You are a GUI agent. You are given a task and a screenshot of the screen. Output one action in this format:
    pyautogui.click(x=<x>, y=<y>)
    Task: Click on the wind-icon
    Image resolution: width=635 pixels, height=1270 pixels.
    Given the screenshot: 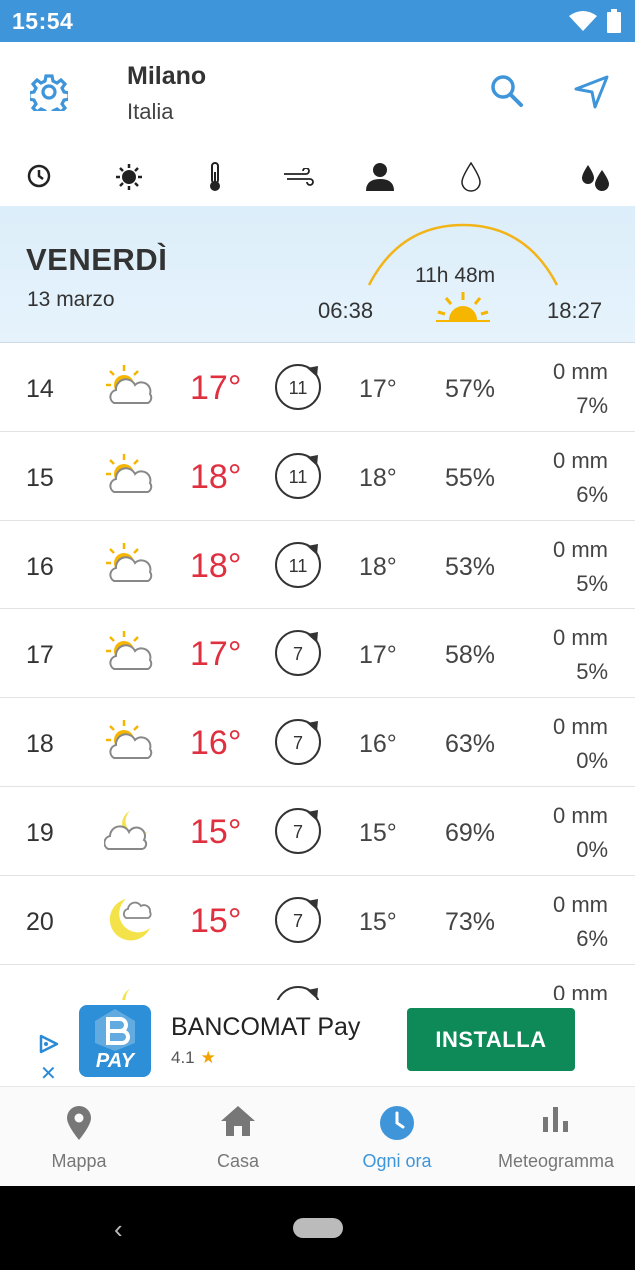 What is the action you would take?
    pyautogui.click(x=299, y=177)
    